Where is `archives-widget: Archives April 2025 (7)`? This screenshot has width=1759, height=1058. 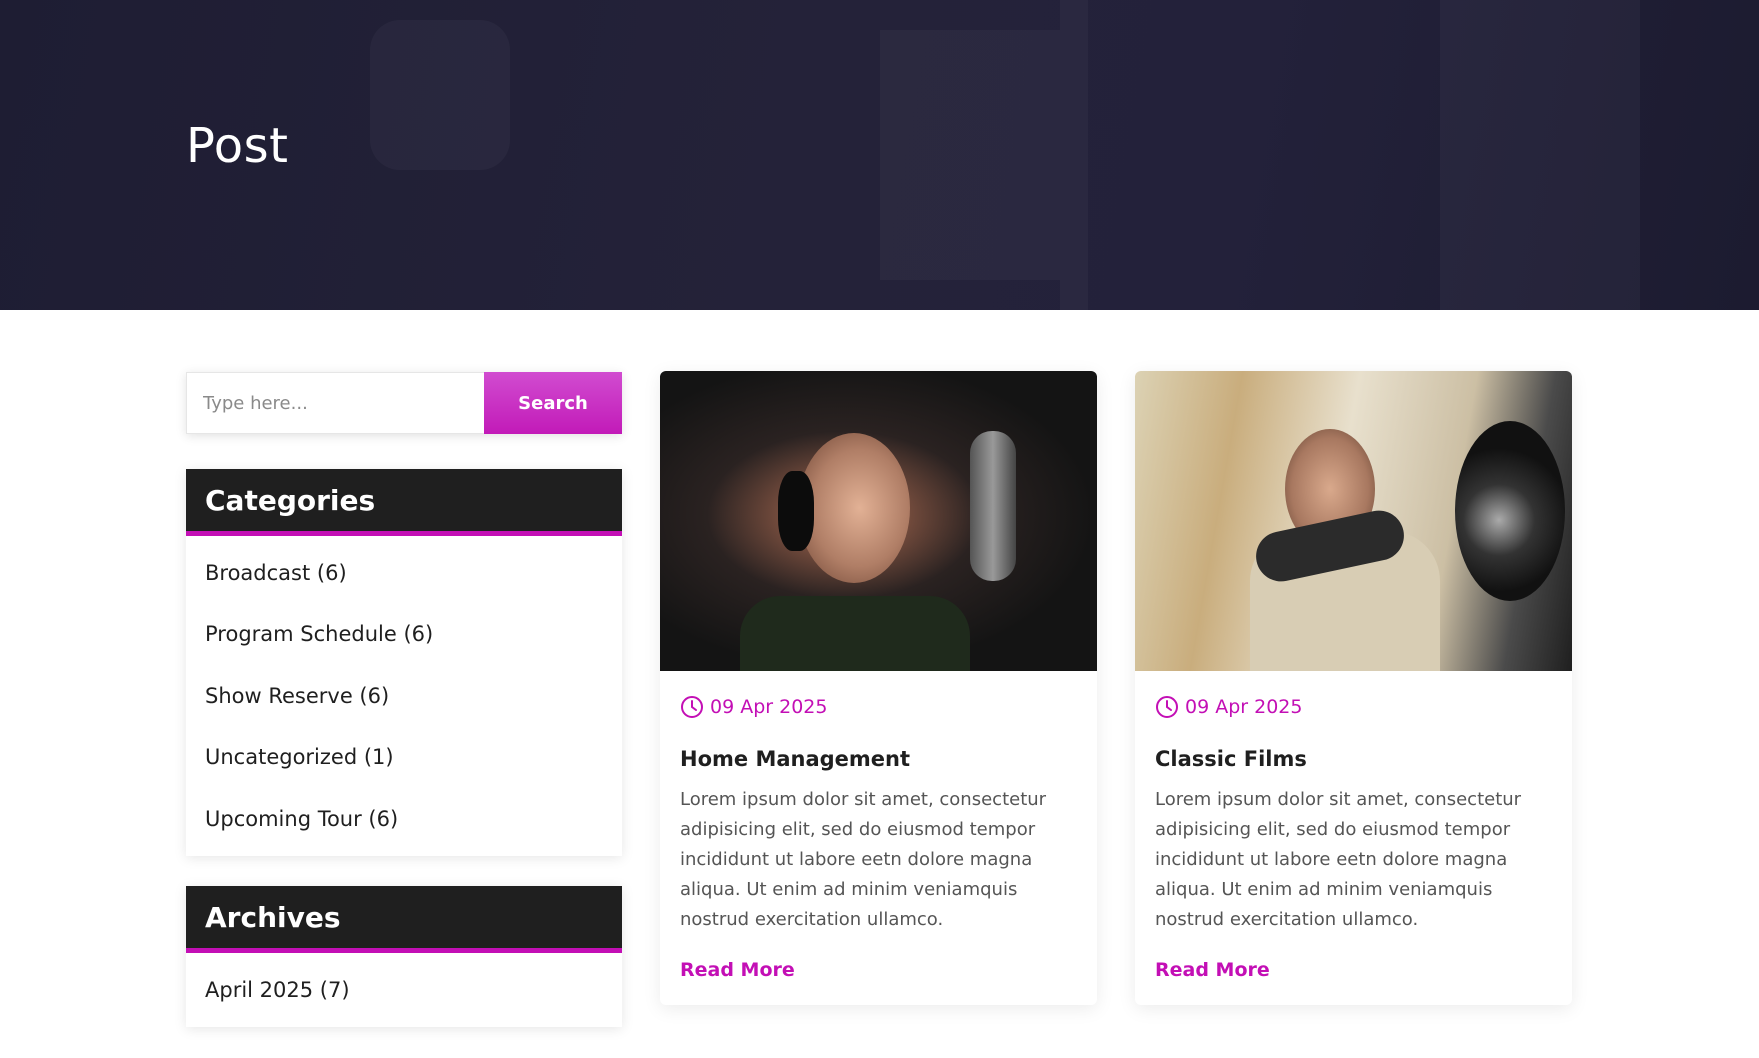 archives-widget: Archives April 2025 (7) is located at coordinates (404, 956).